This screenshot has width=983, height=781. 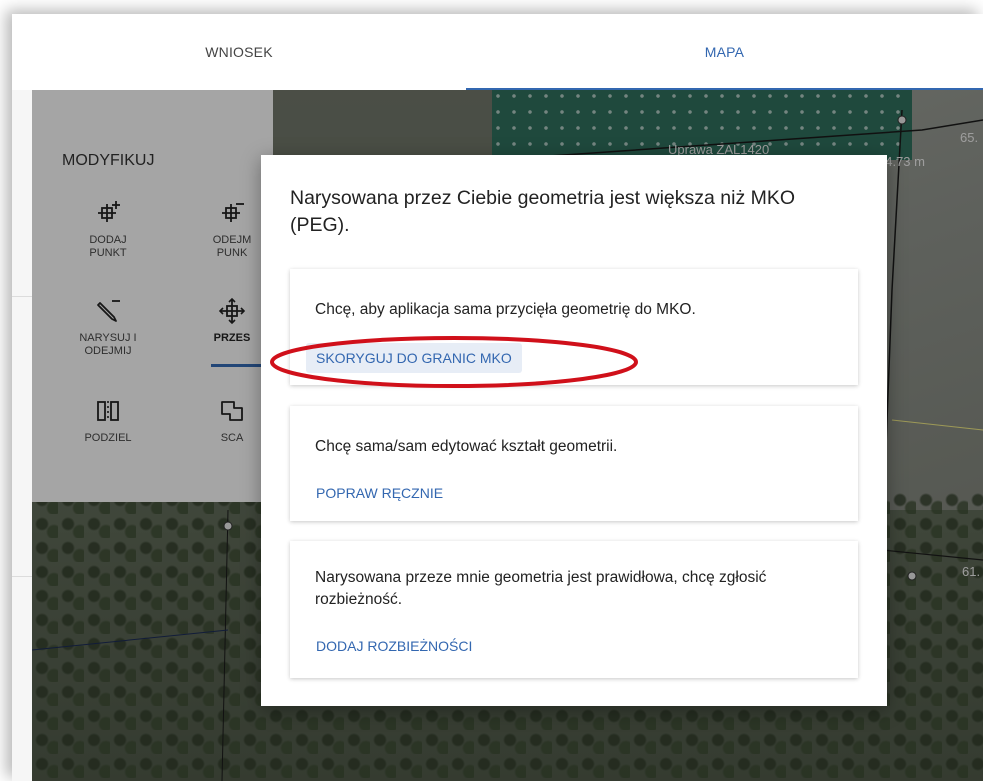 What do you see at coordinates (22, 435) in the screenshot?
I see `left-strip` at bounding box center [22, 435].